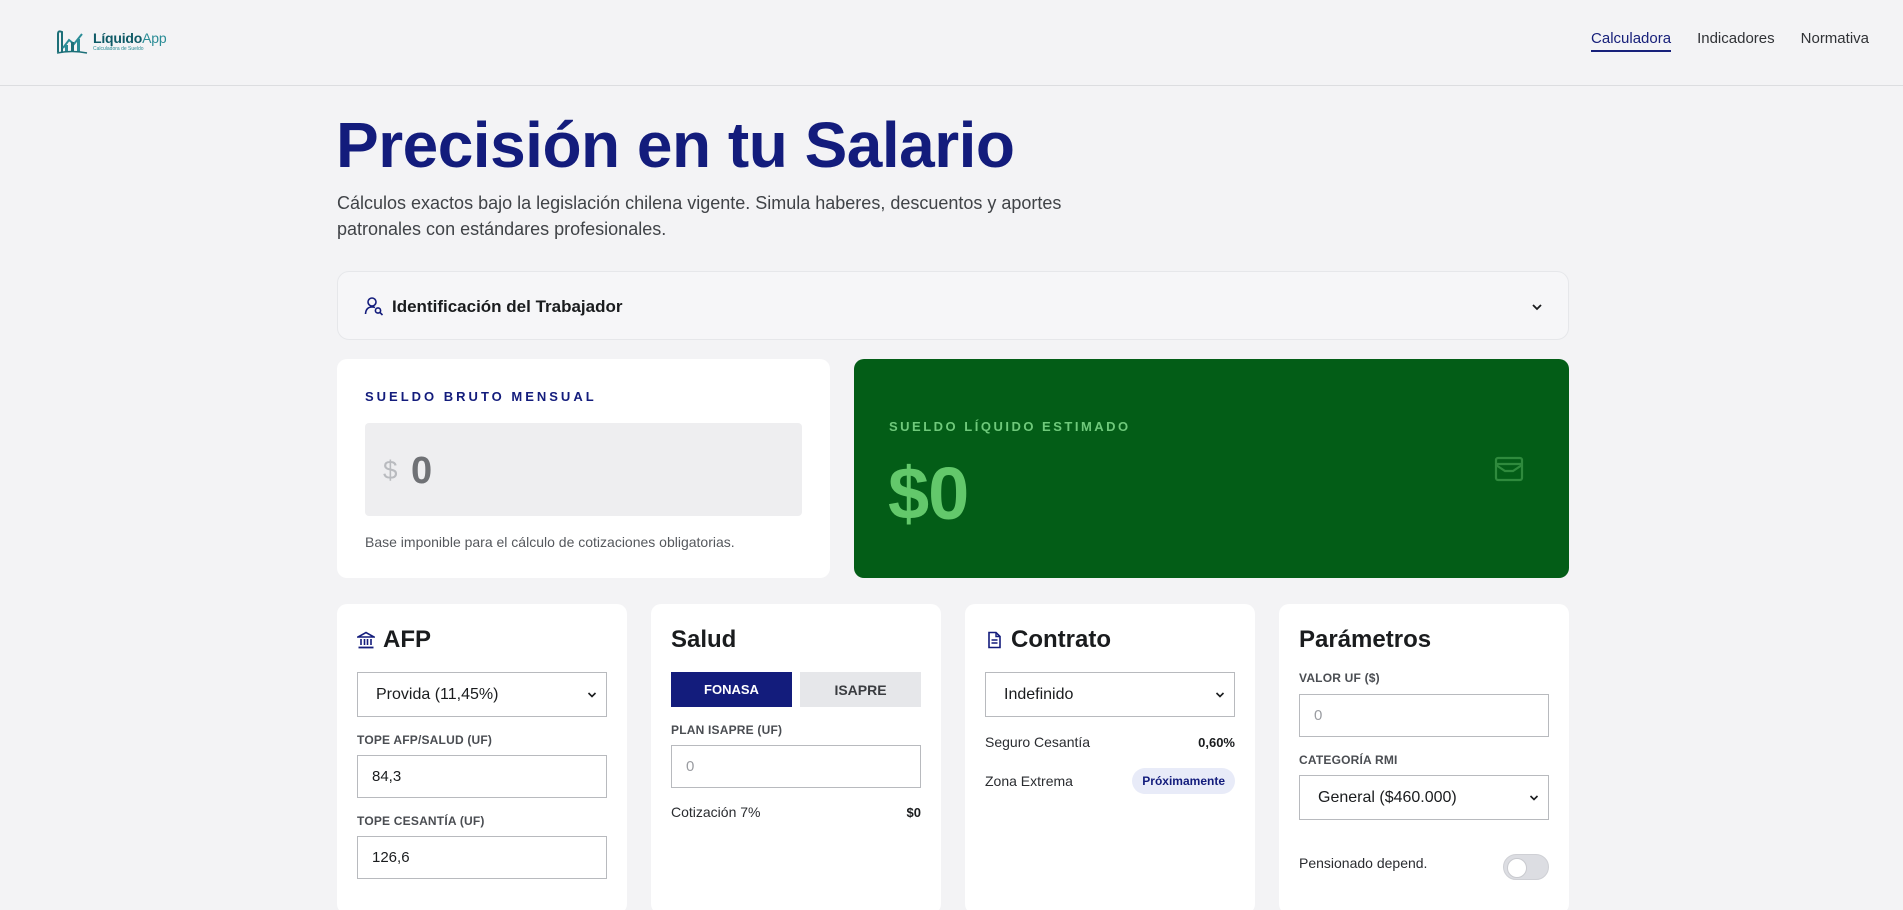  What do you see at coordinates (1835, 41) in the screenshot?
I see `nav-normativa: Normativa` at bounding box center [1835, 41].